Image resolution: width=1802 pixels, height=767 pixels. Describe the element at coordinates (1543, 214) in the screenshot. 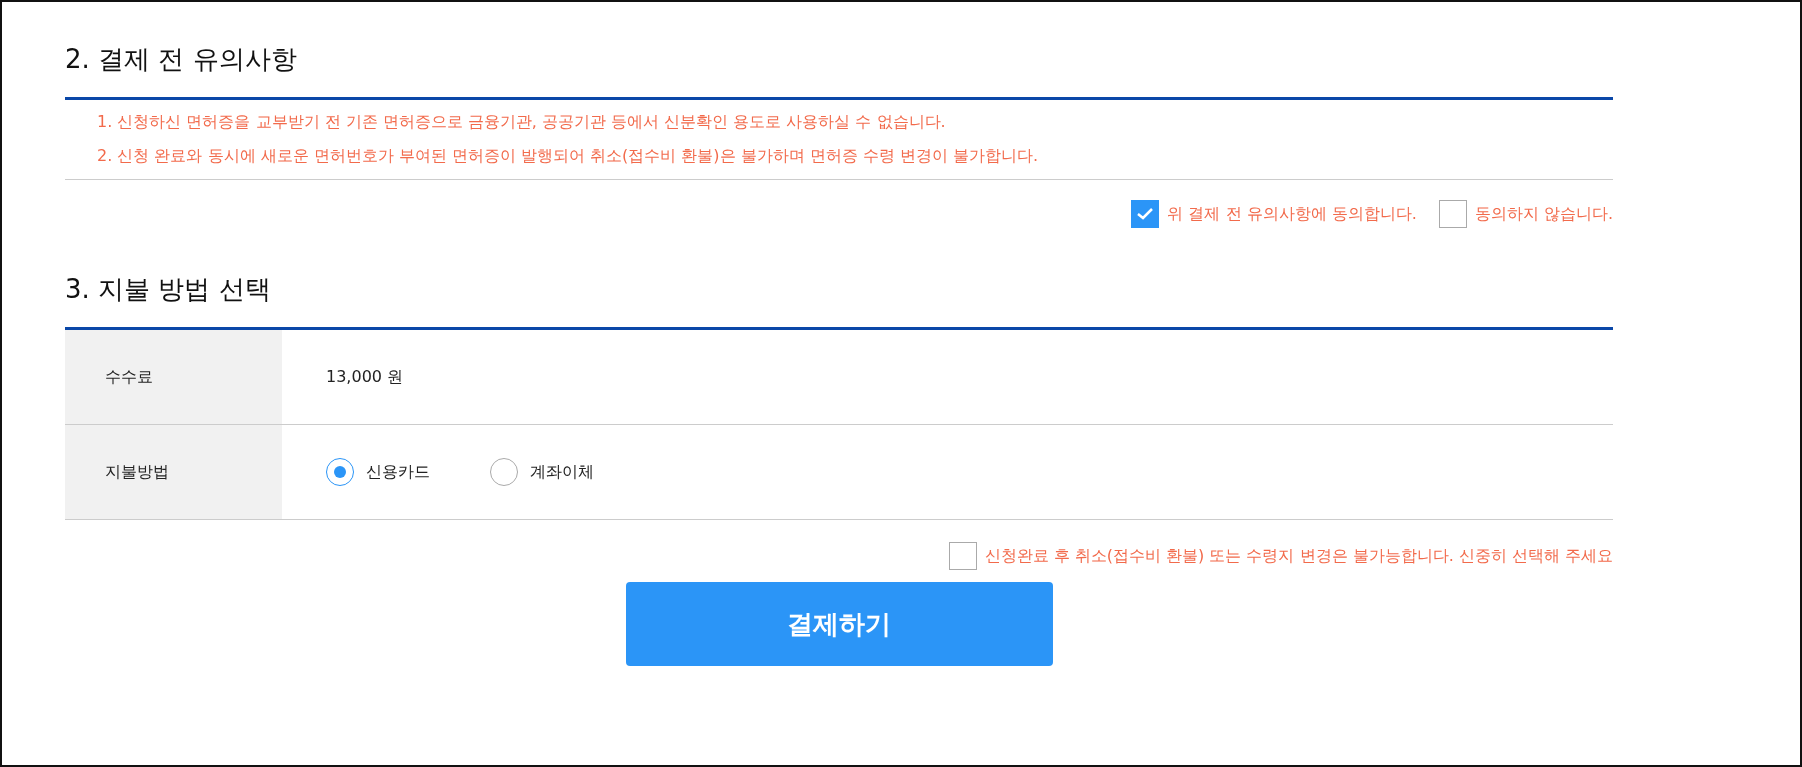

I see `checkbox-label: 동의하지 않습니다.` at that location.